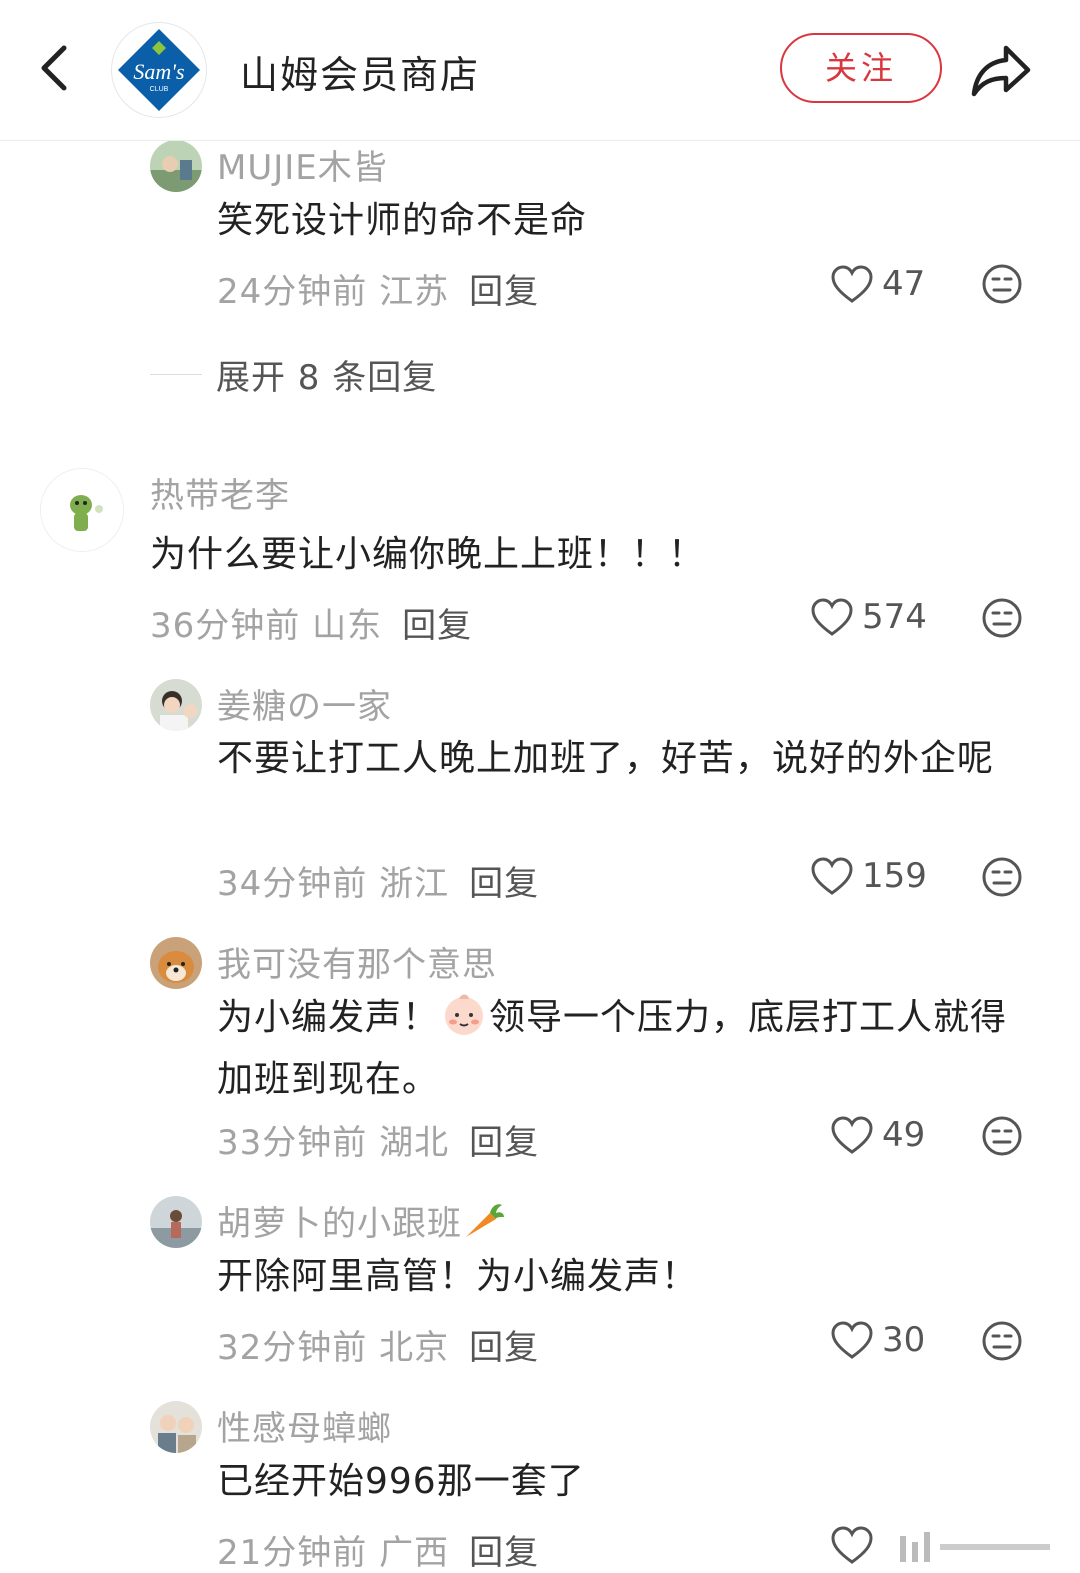  I want to click on like-button: 574, so click(868, 617).